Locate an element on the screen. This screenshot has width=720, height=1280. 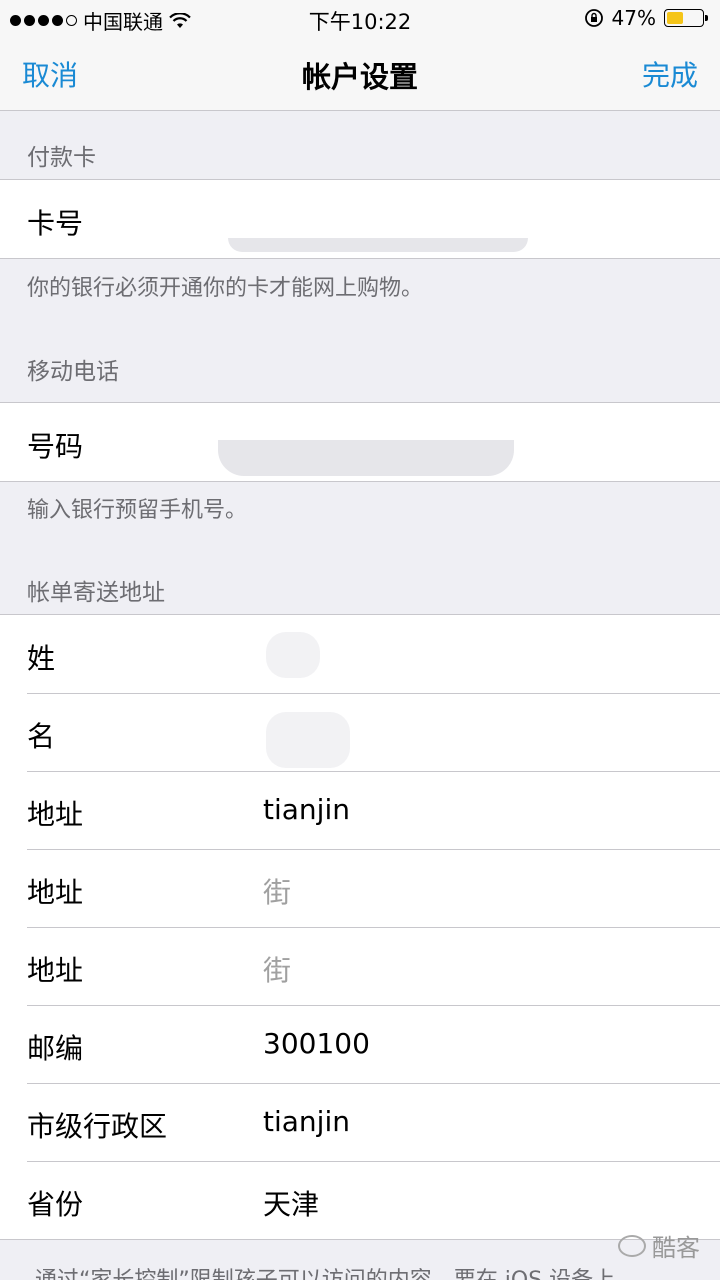
address-line-1-field is located at coordinates (481, 810).